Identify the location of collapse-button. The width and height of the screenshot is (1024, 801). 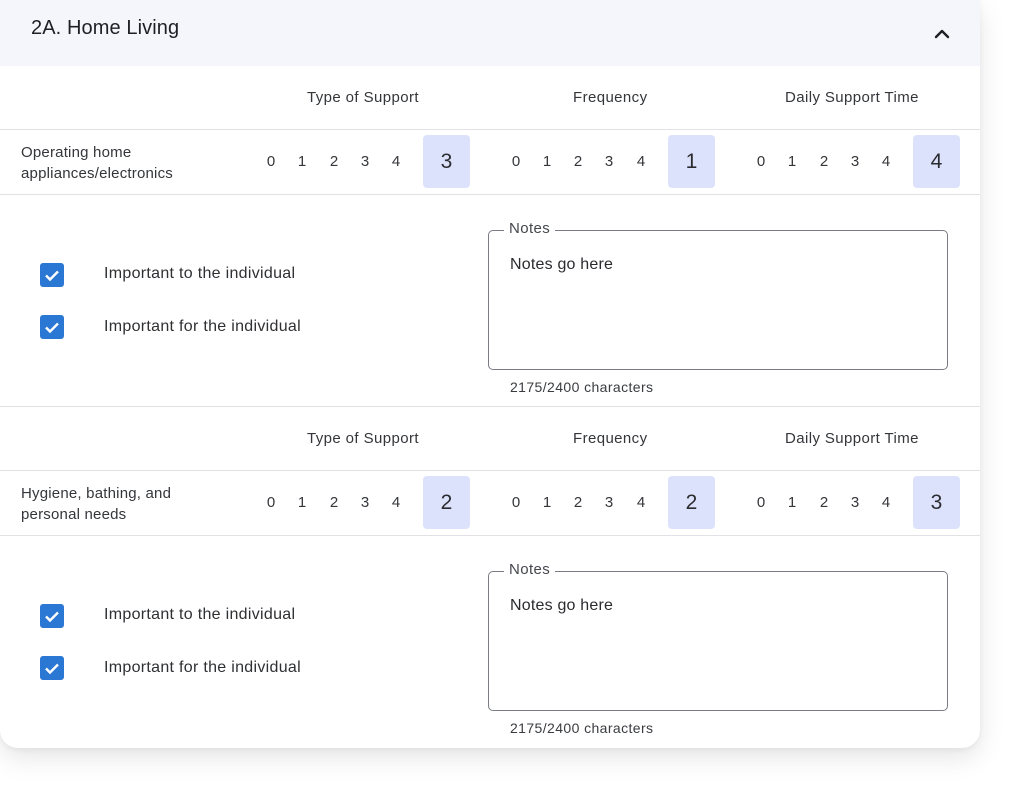
(942, 34).